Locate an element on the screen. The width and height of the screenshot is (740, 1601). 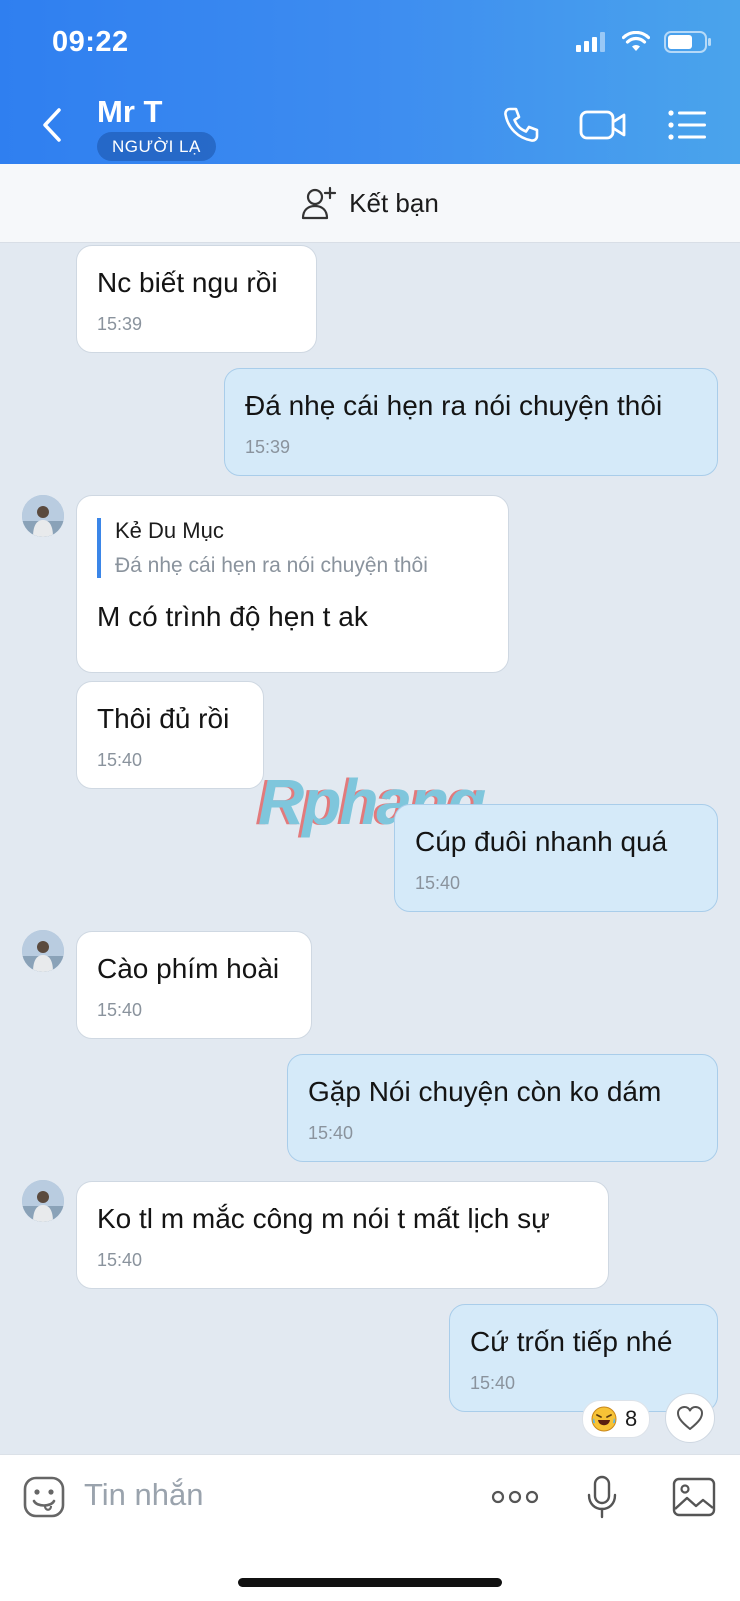
chat-header: 09:22 Mr T NGƯỜI LẠ is located at coordinates (370, 82).